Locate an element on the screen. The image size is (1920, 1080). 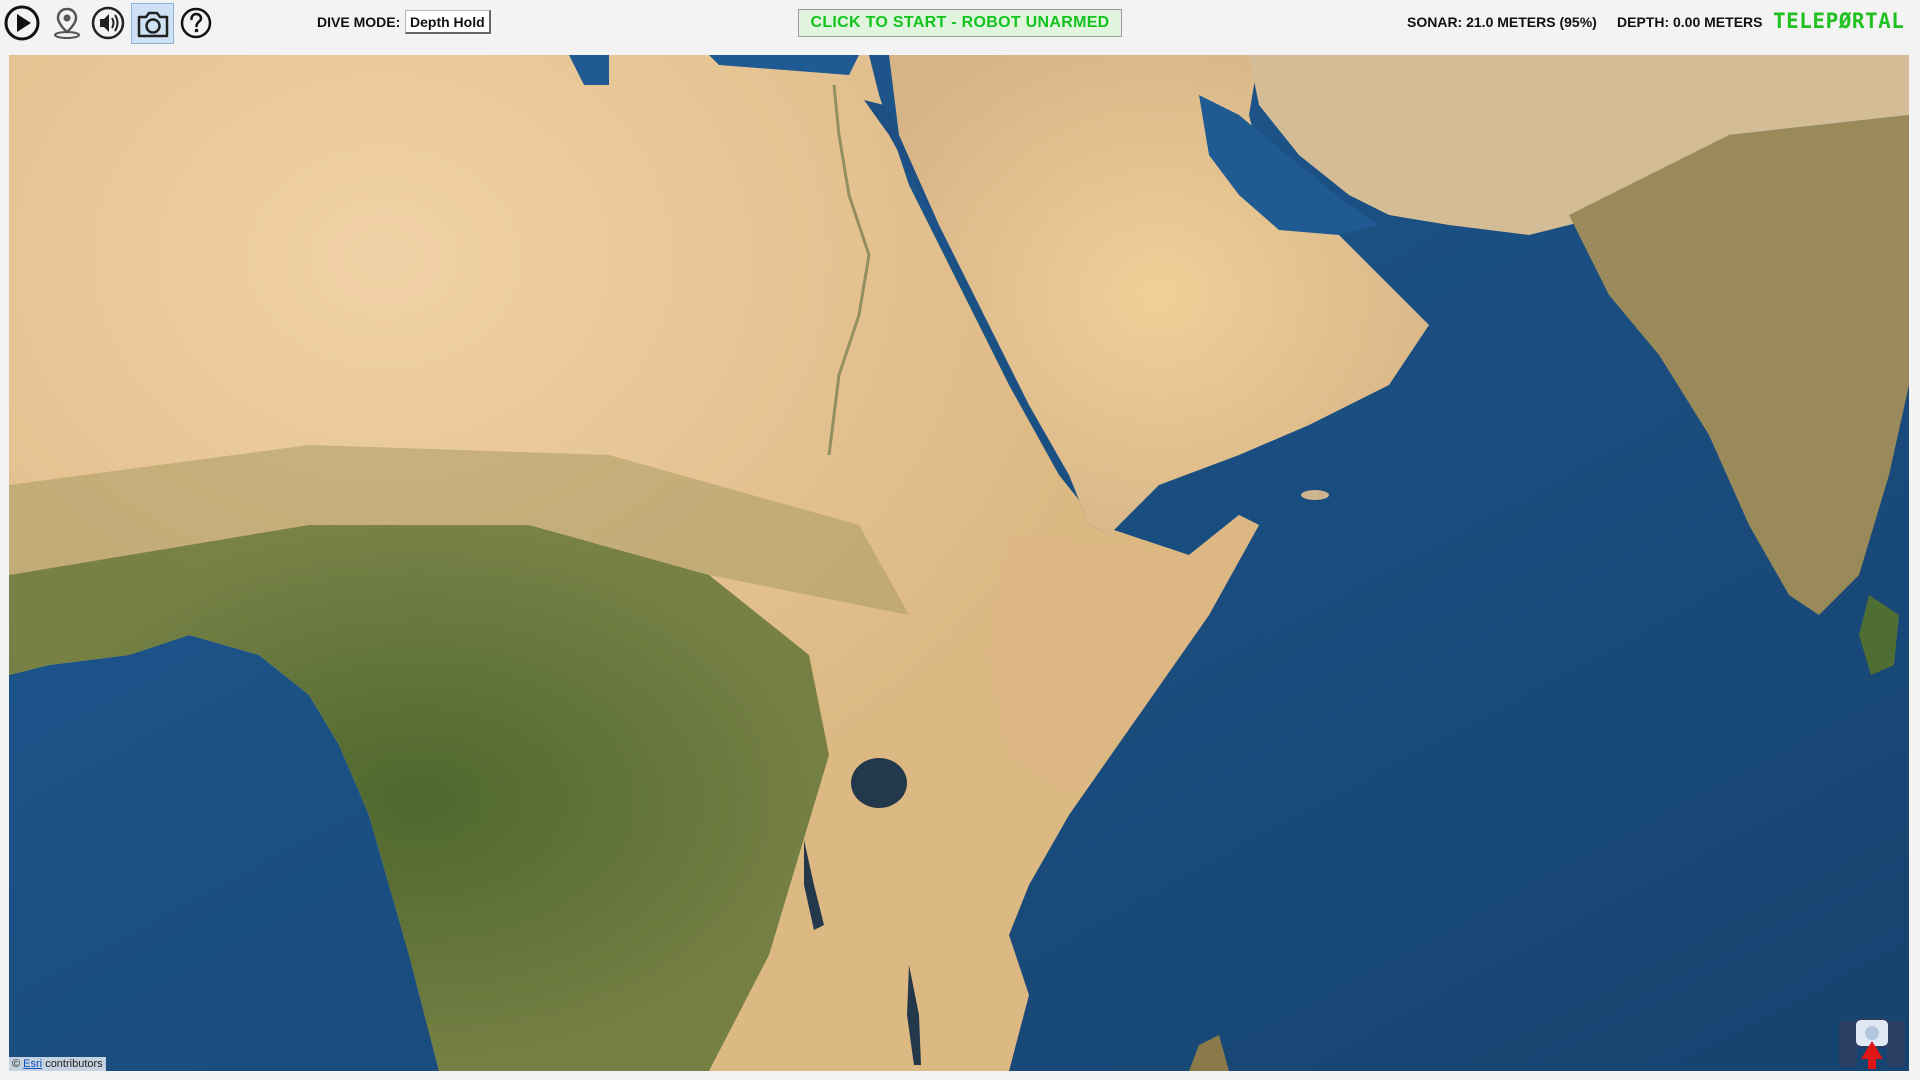
teleportal-logo: TELEPØRTAL is located at coordinates (1839, 21).